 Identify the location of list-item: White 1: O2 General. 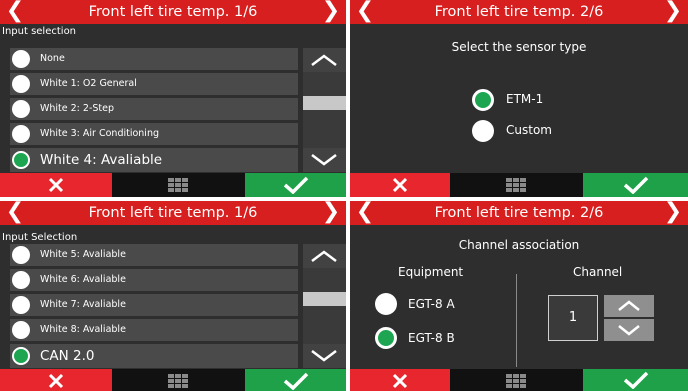
(154, 84).